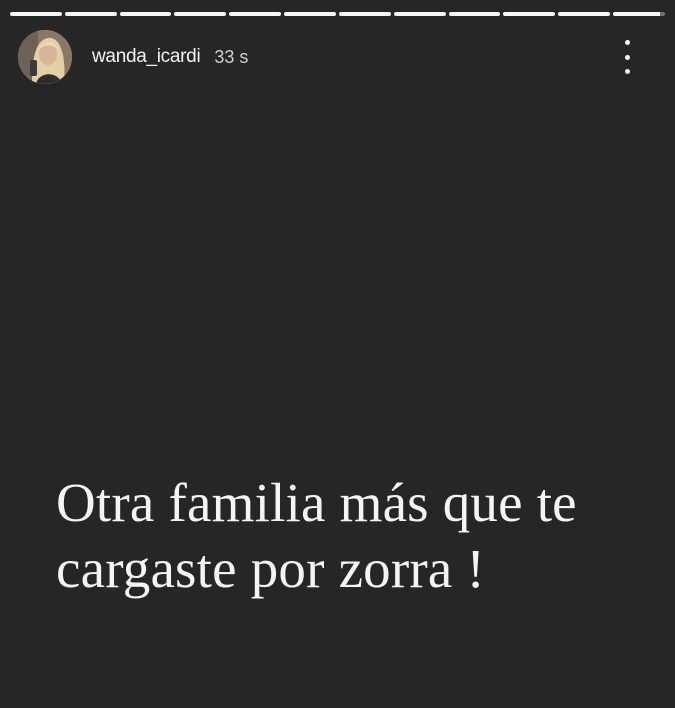 Image resolution: width=675 pixels, height=708 pixels. Describe the element at coordinates (146, 57) in the screenshot. I see `username: wanda_icardi` at that location.